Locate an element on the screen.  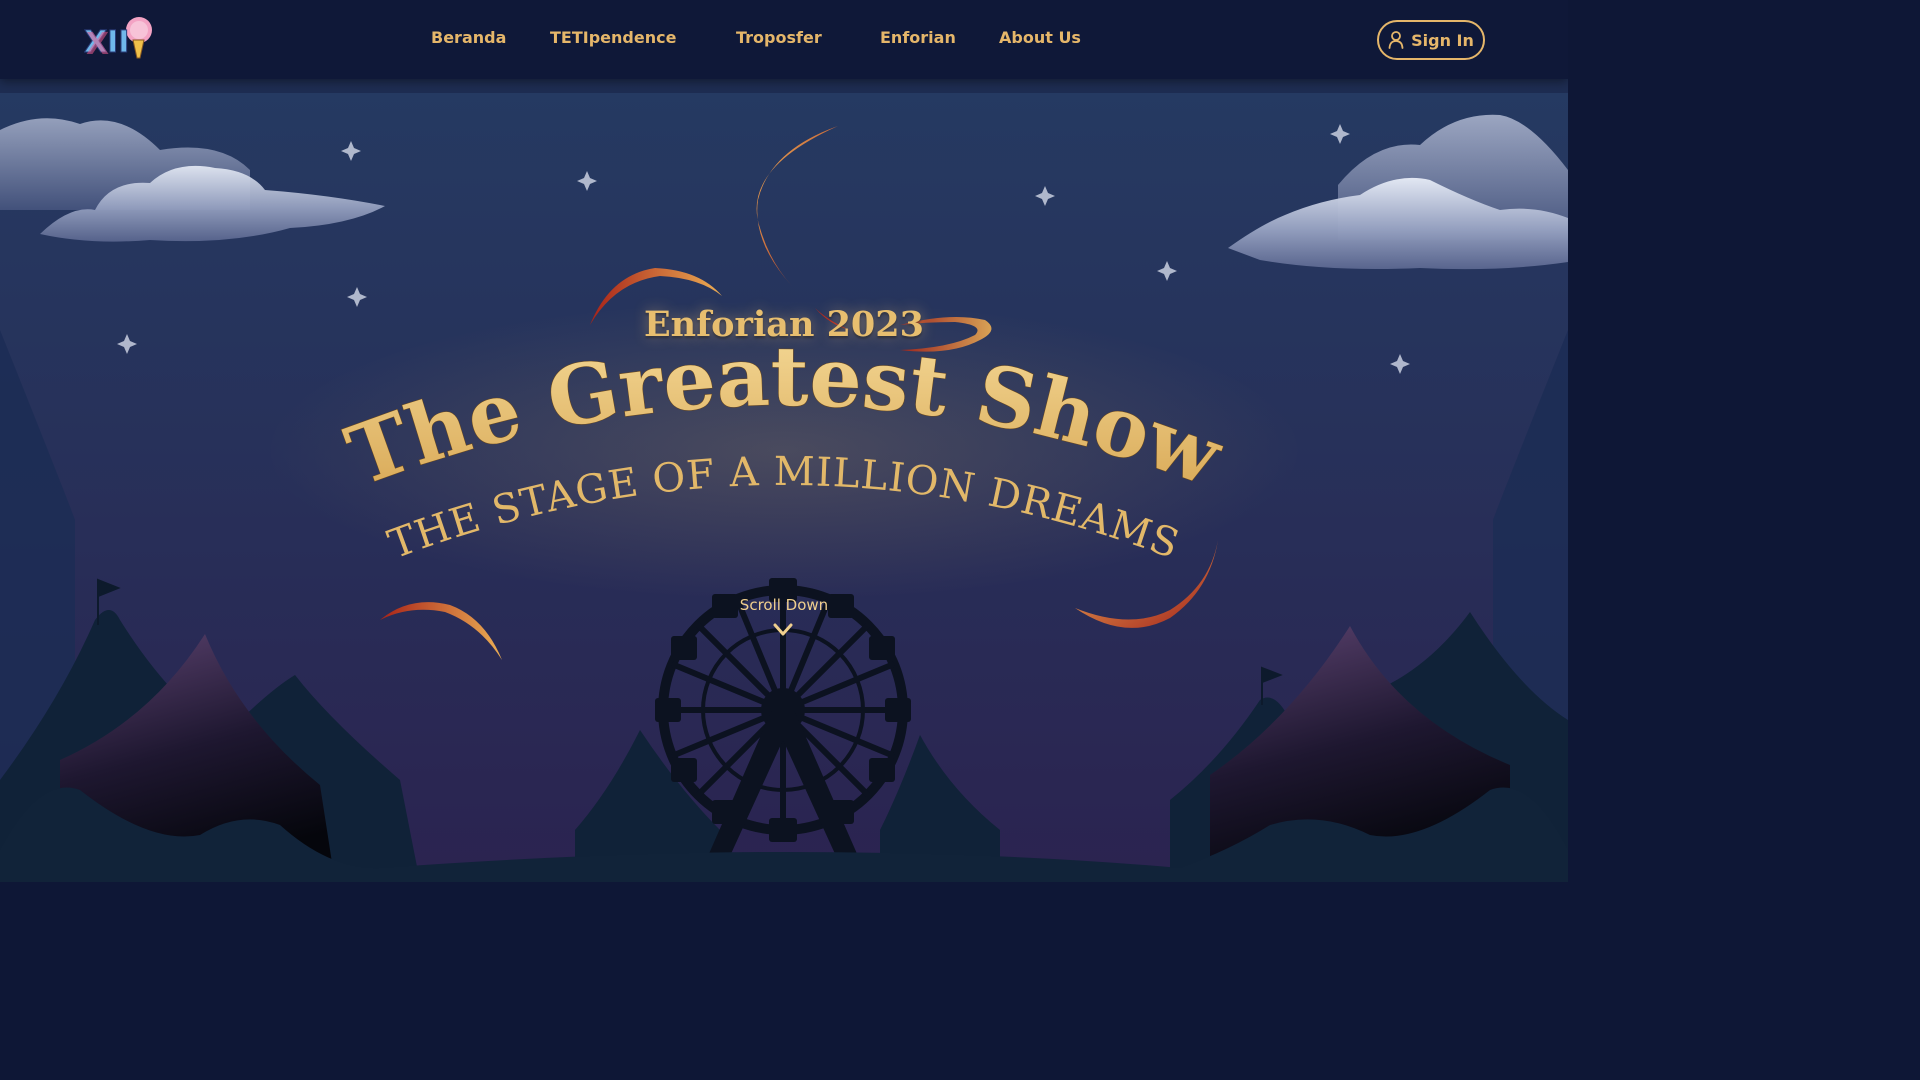
nav-item-enforian: Enforian is located at coordinates (918, 38).